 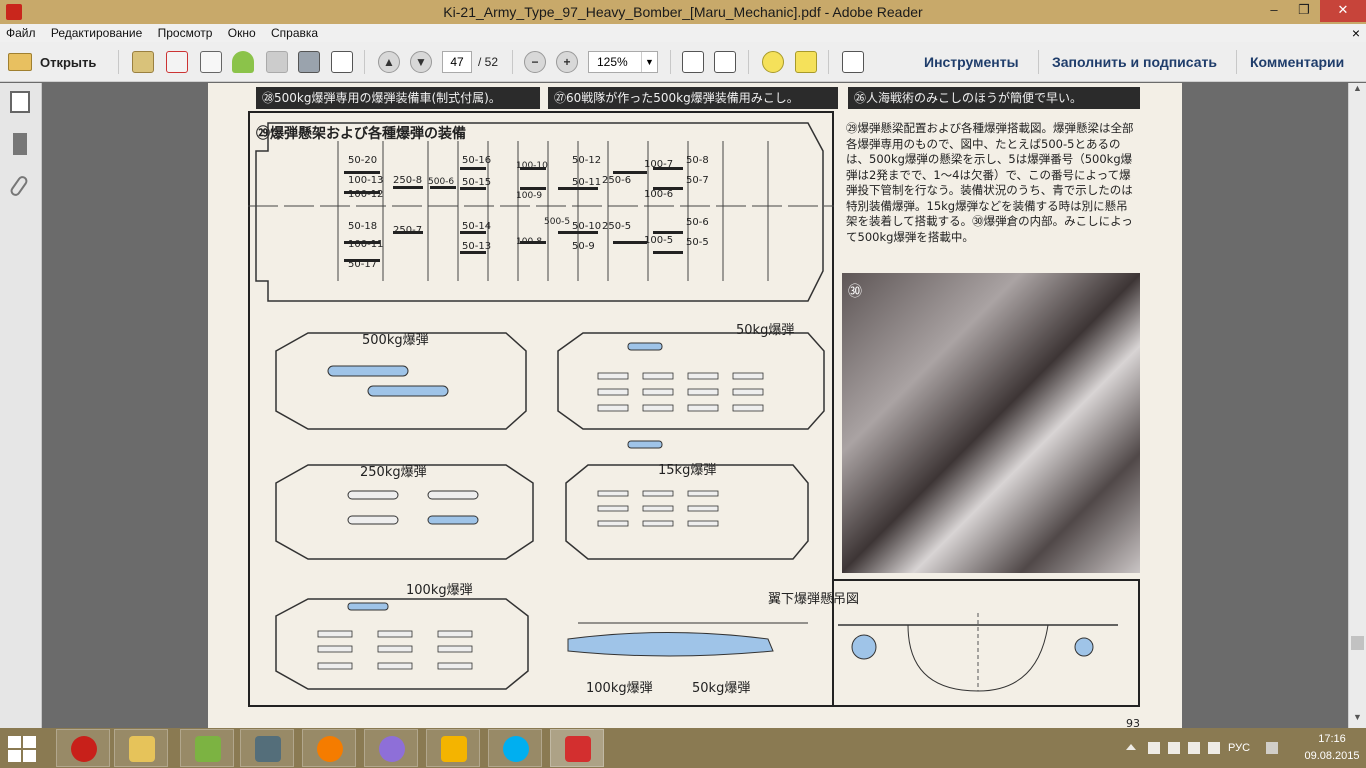 I want to click on language-indicator: РУС, so click(x=1239, y=748).